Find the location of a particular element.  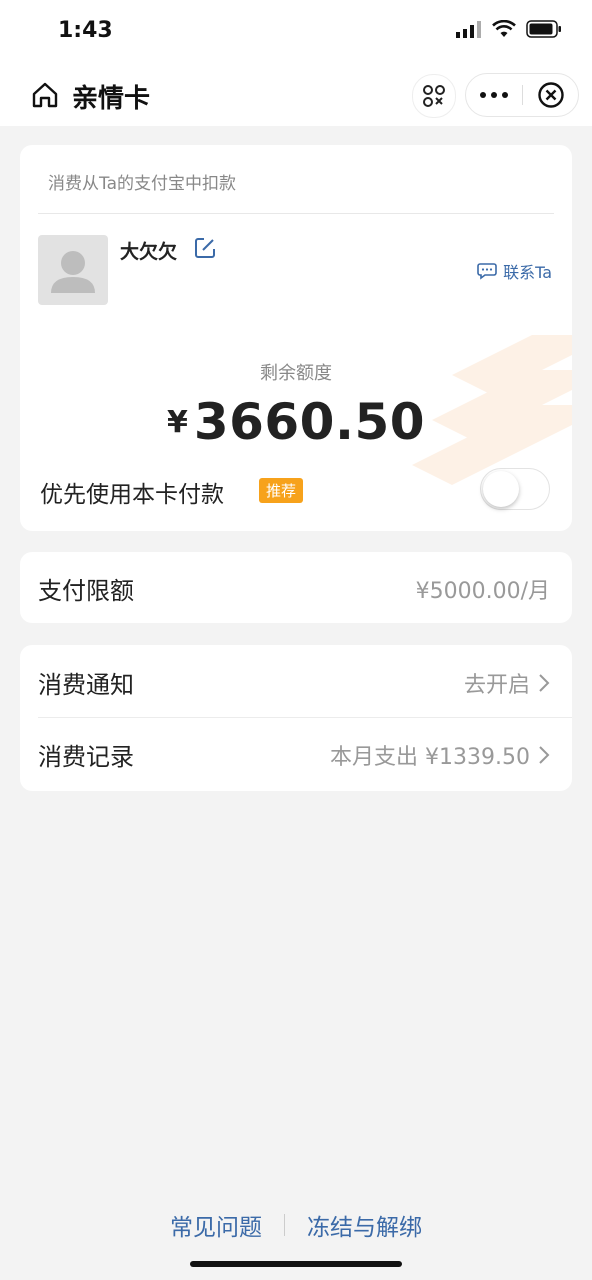

payment-limit-label: 支付限额 is located at coordinates (86, 591).